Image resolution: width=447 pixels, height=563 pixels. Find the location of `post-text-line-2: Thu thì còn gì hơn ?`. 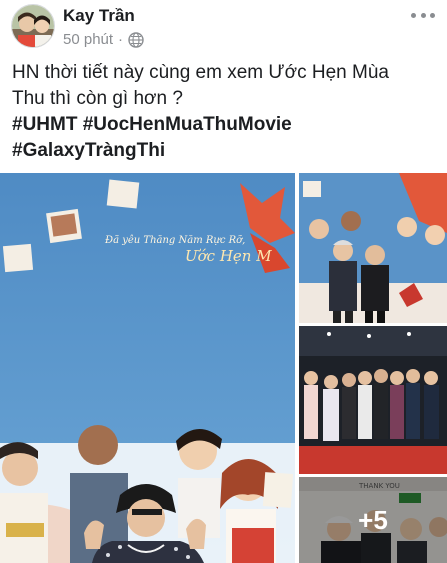

post-text-line-2: Thu thì còn gì hơn ? is located at coordinates (97, 98).